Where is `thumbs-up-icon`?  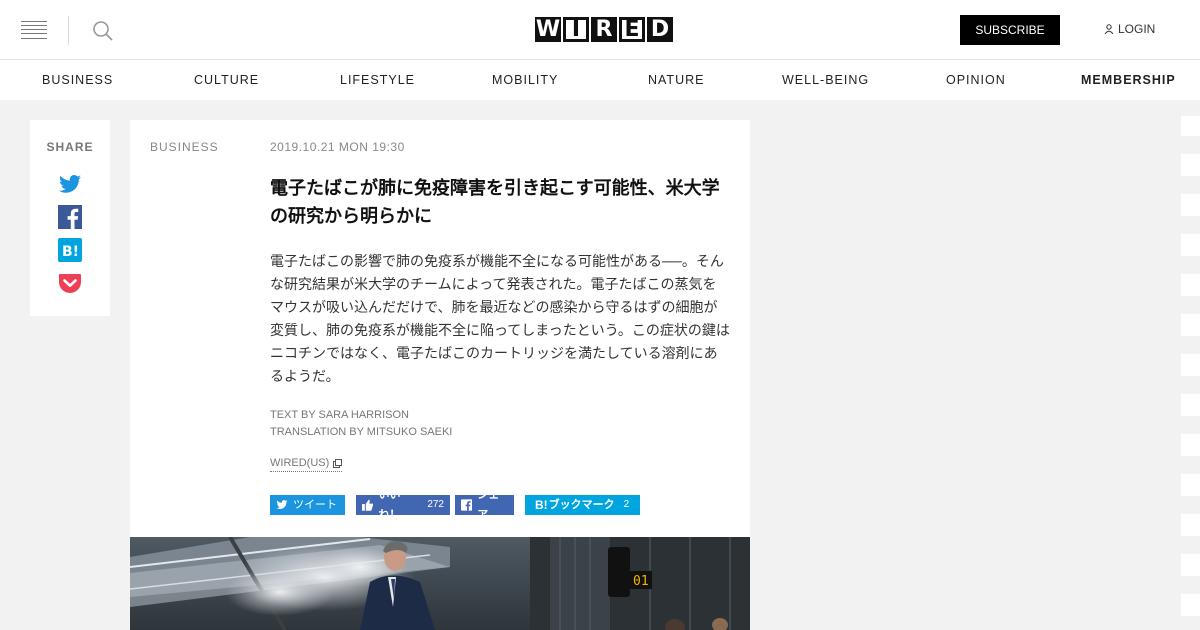 thumbs-up-icon is located at coordinates (368, 505).